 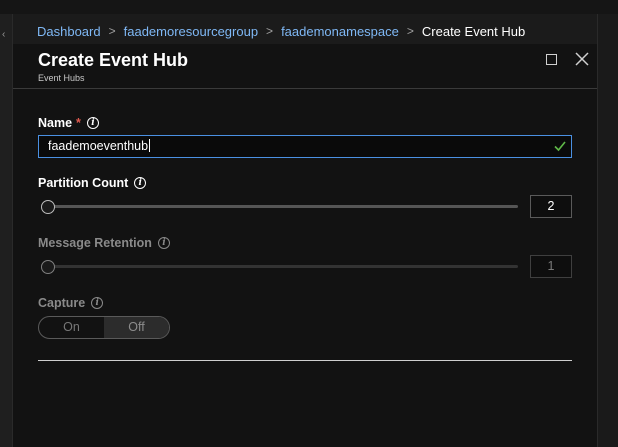 I want to click on blade-subtitle: Event Hubs, so click(x=61, y=78).